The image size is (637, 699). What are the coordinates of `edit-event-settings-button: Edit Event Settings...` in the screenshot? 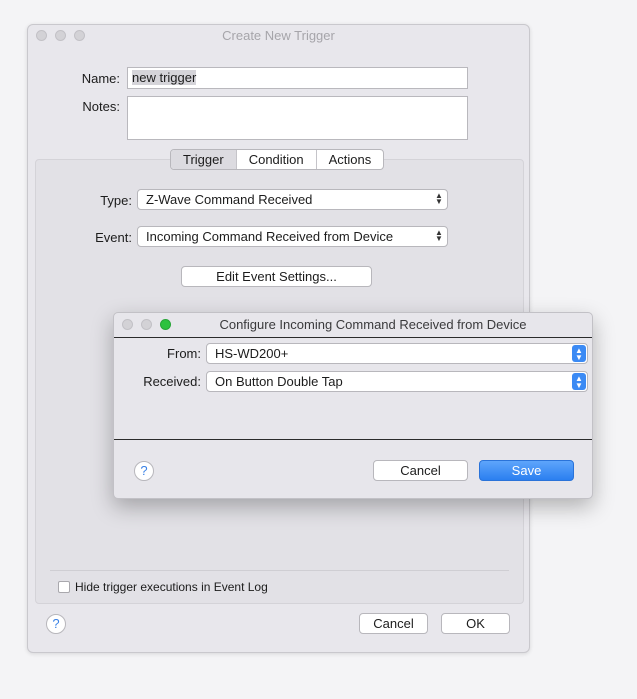 It's located at (276, 276).